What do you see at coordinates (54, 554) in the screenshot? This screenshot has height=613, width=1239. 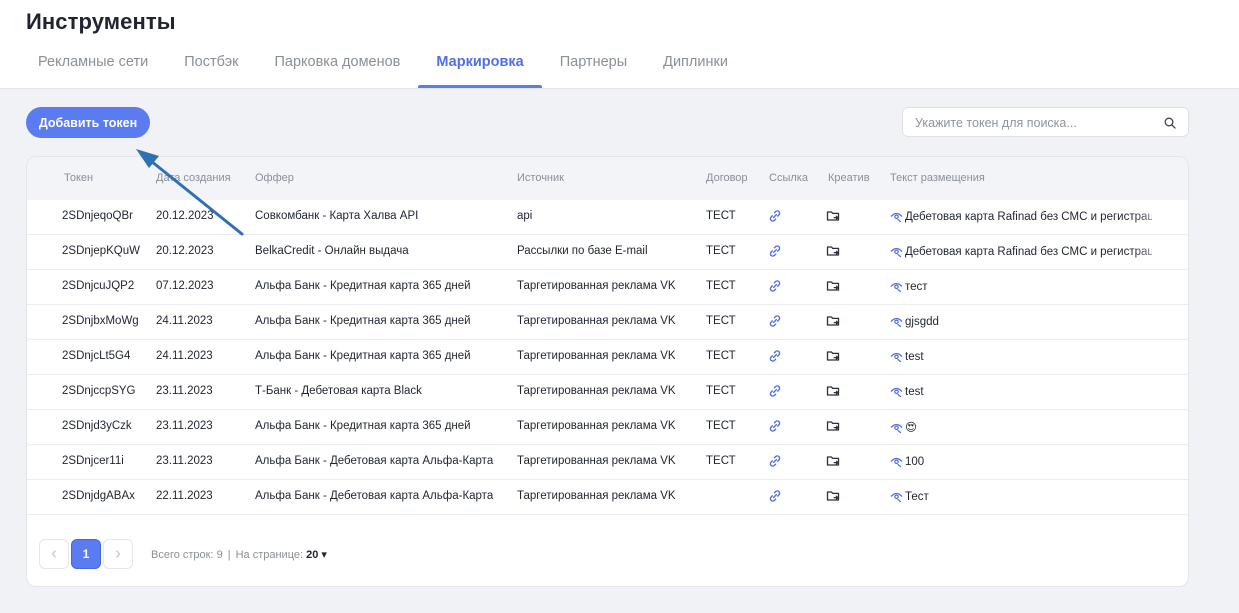 I see `prev-page-button` at bounding box center [54, 554].